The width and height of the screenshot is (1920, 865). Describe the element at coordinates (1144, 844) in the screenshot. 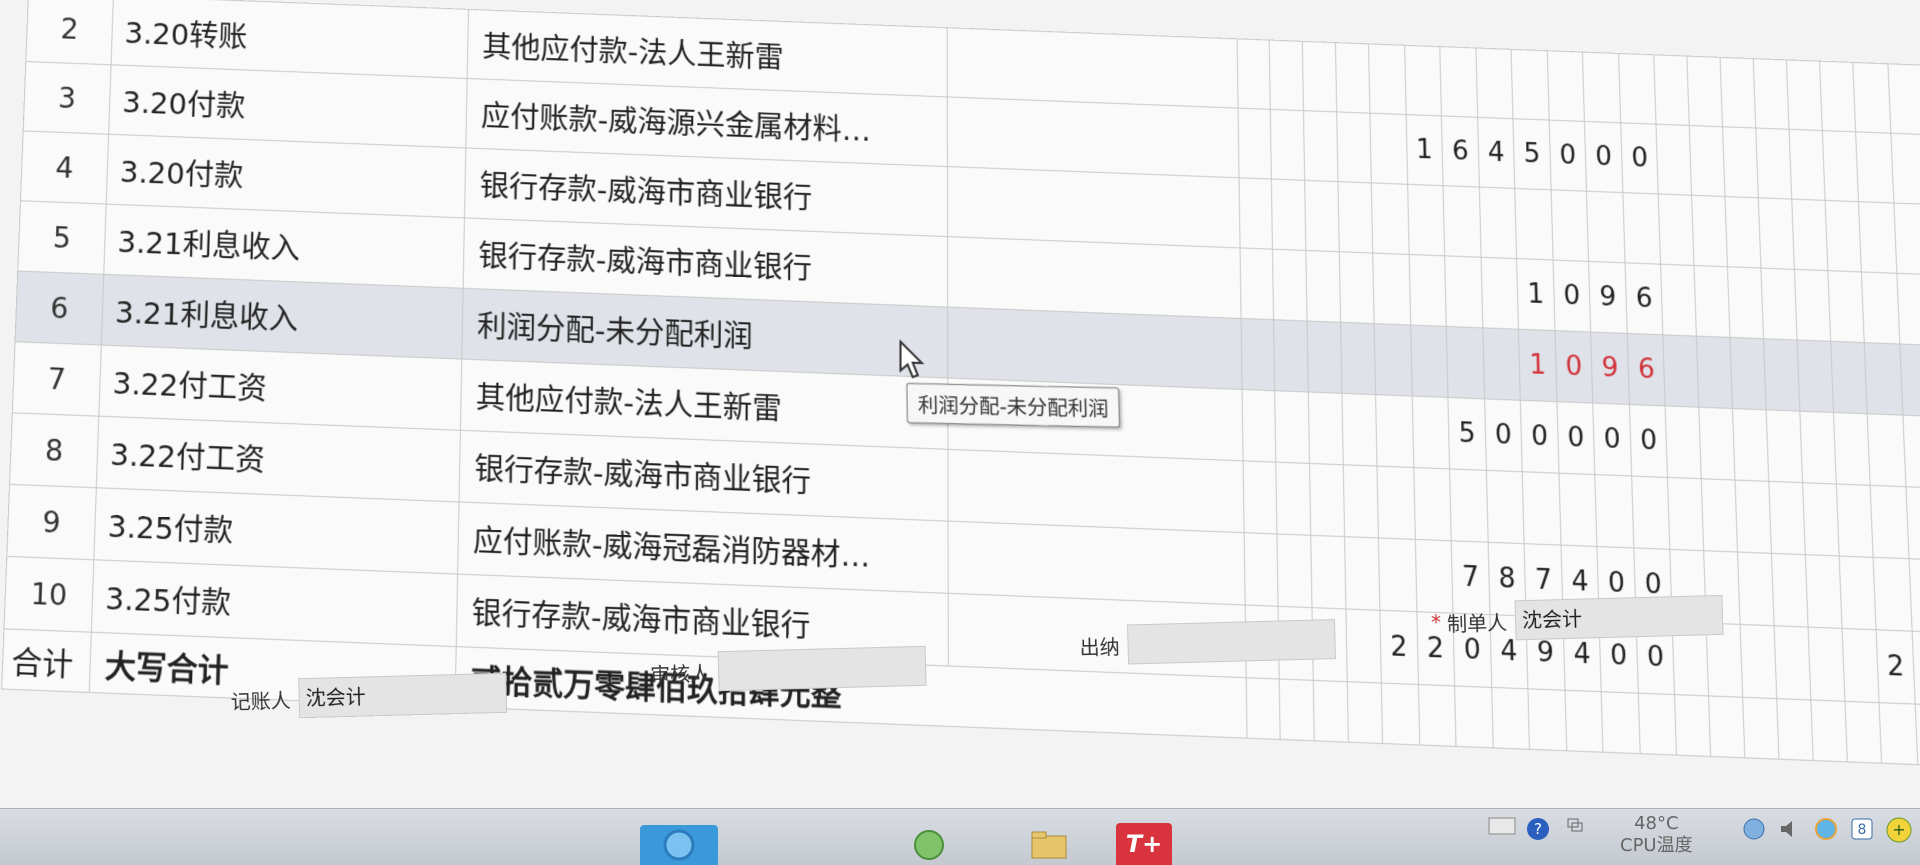

I see `taskbar-app-tplus: T+` at that location.